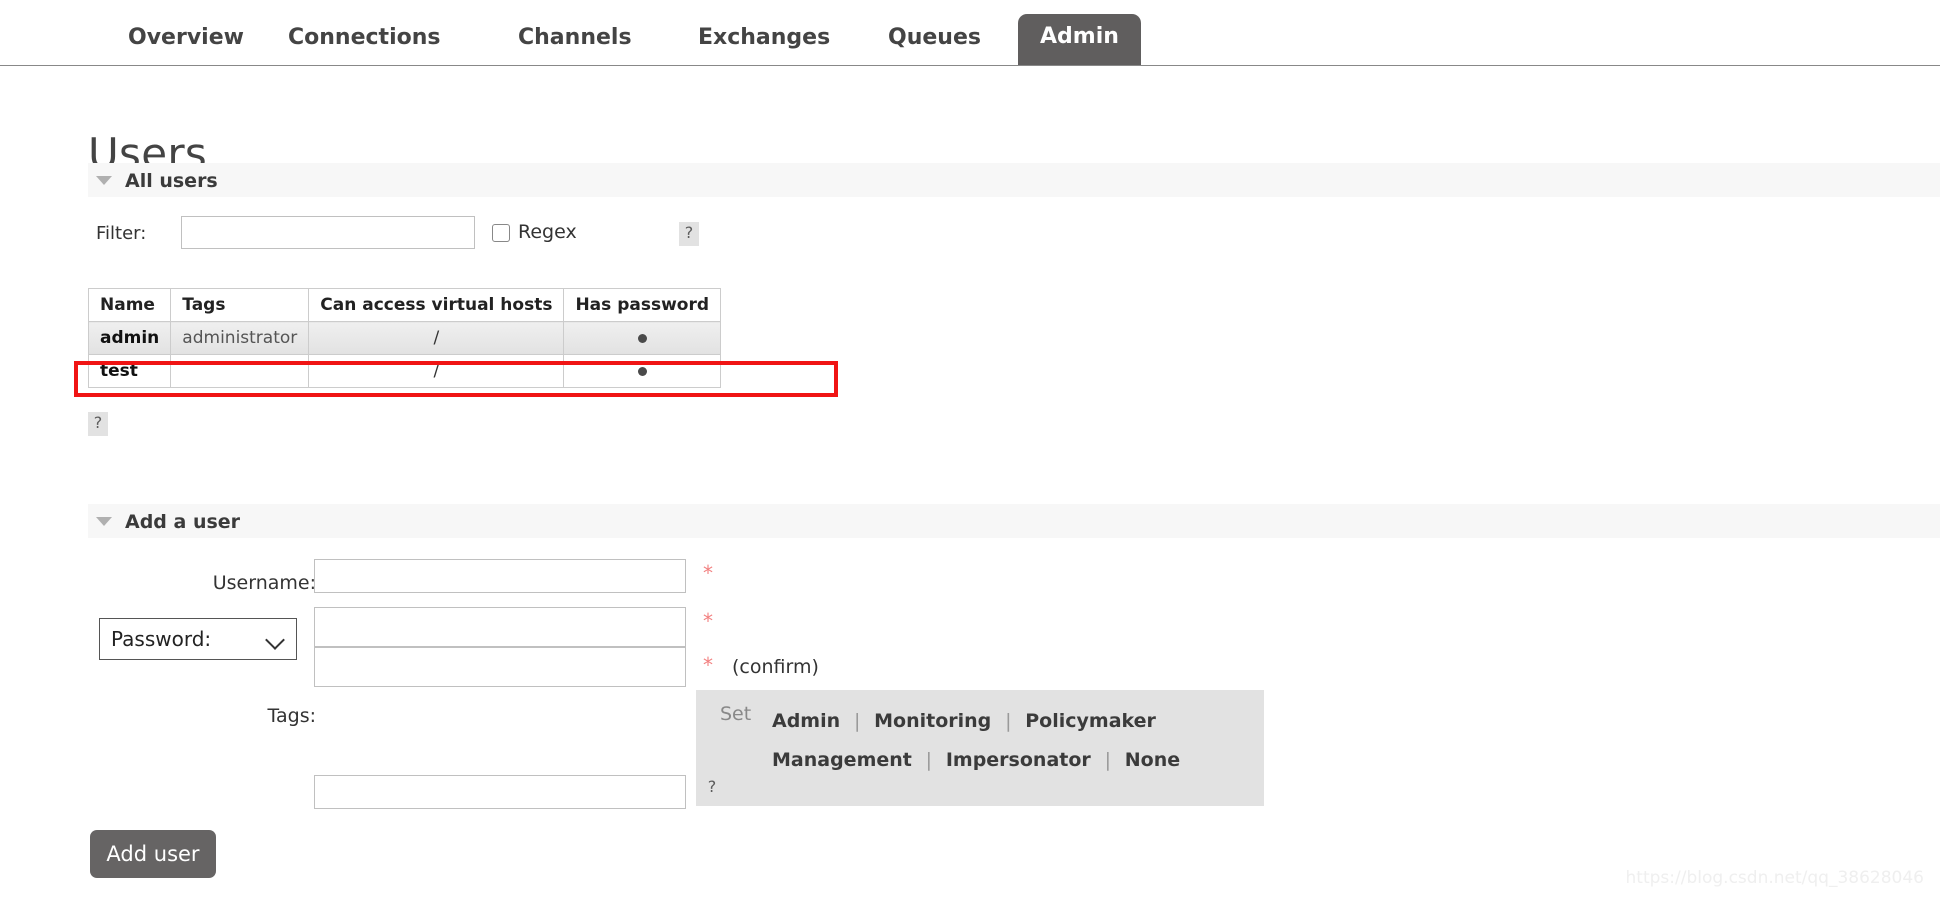 The height and width of the screenshot is (900, 1940). I want to click on regex-checkbox, so click(501, 233).